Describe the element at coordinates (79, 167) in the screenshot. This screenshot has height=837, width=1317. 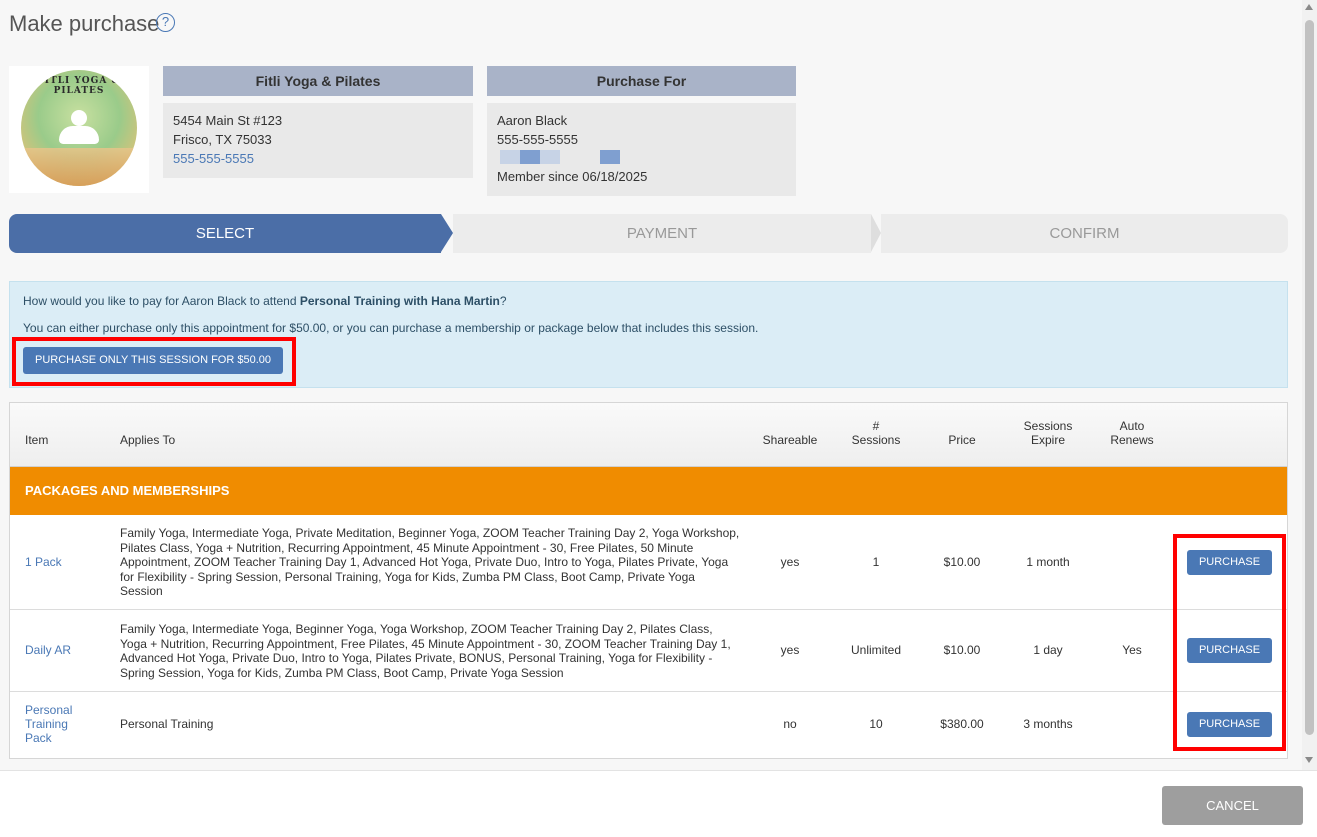
I see `logo-band` at that location.